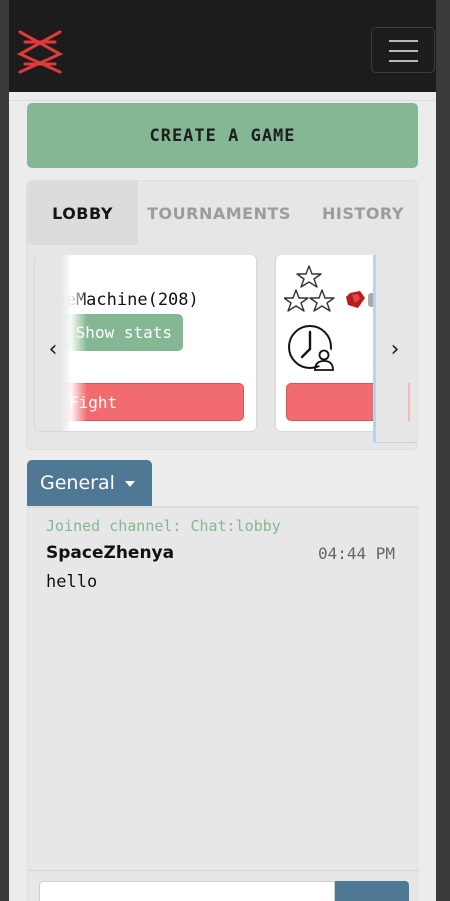  I want to click on next-fight-fragment, so click(409, 402).